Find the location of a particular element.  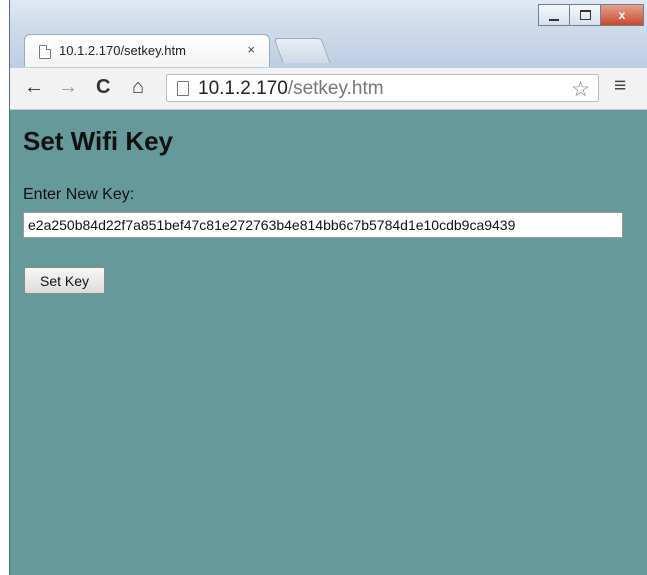

reload-icon: C is located at coordinates (103, 87).